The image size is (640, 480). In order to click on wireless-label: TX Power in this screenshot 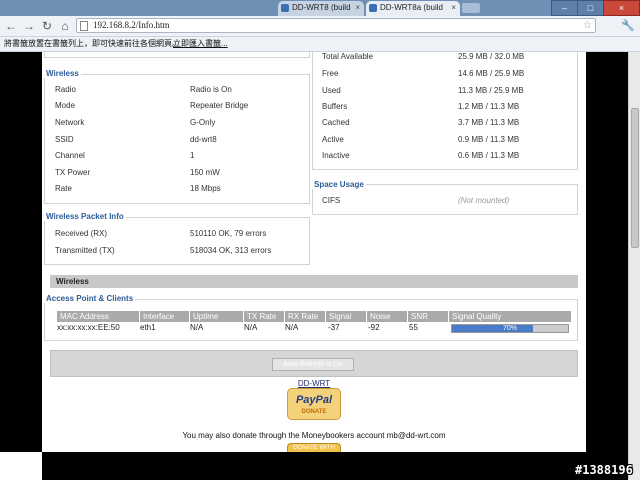, I will do `click(73, 172)`.